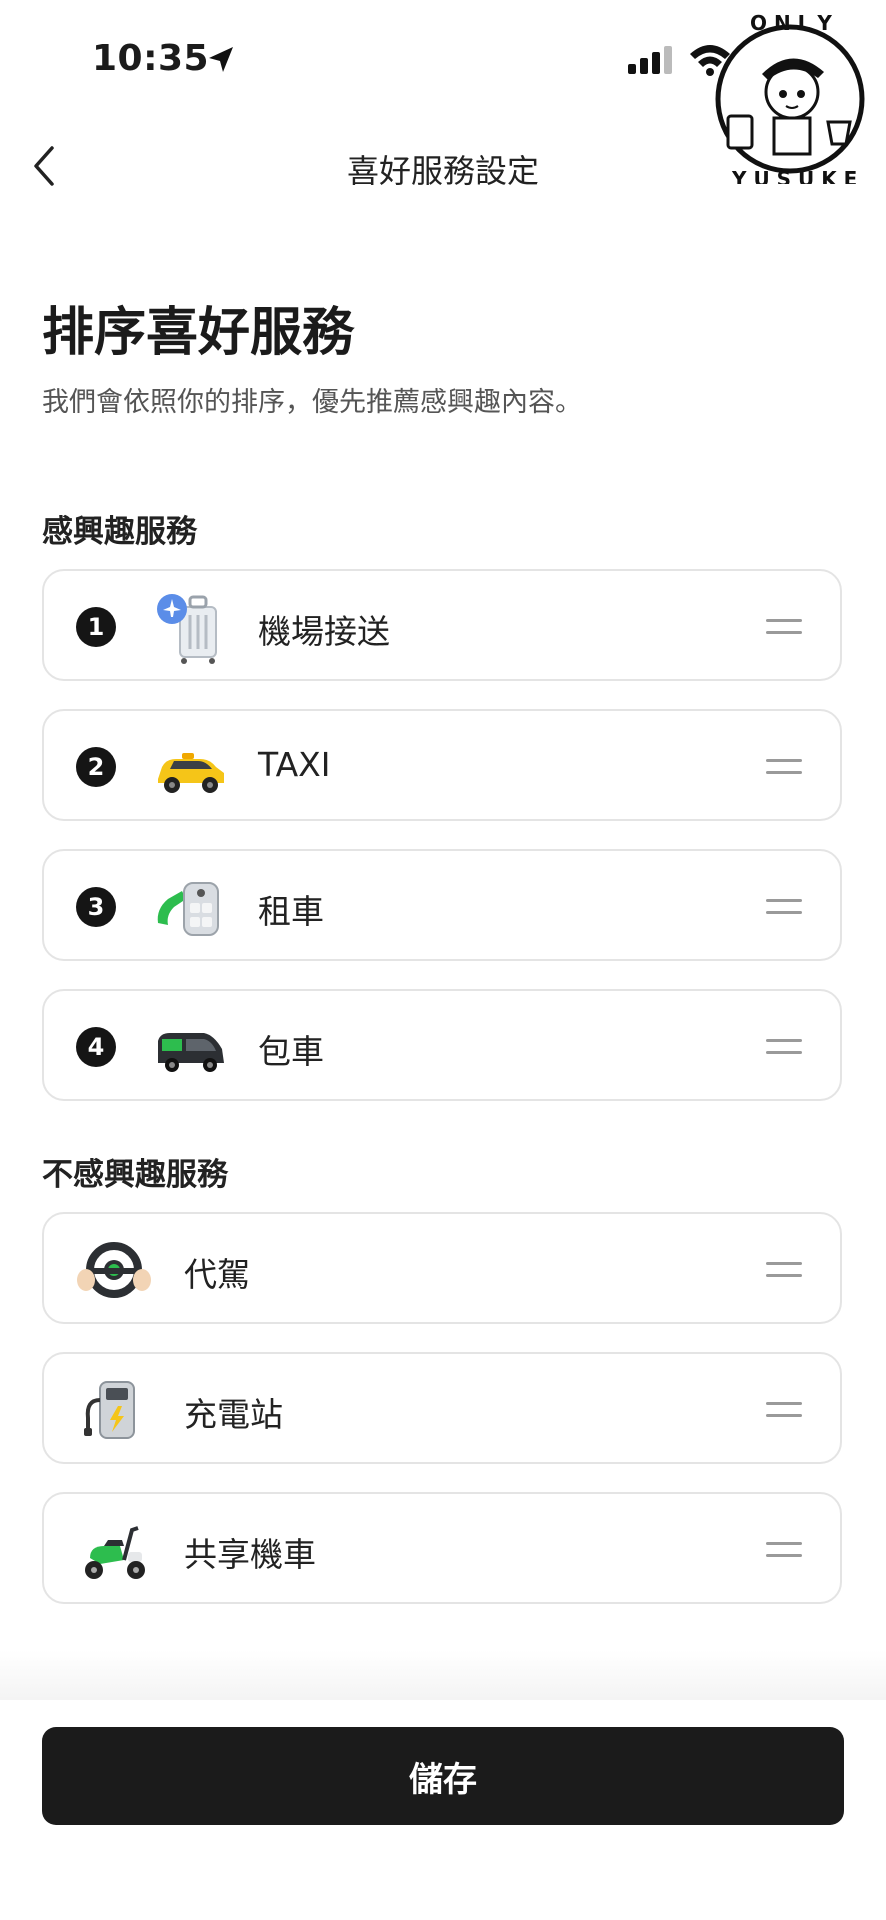  I want to click on section-label-not-interested: 不感興趣服務, so click(135, 1175).